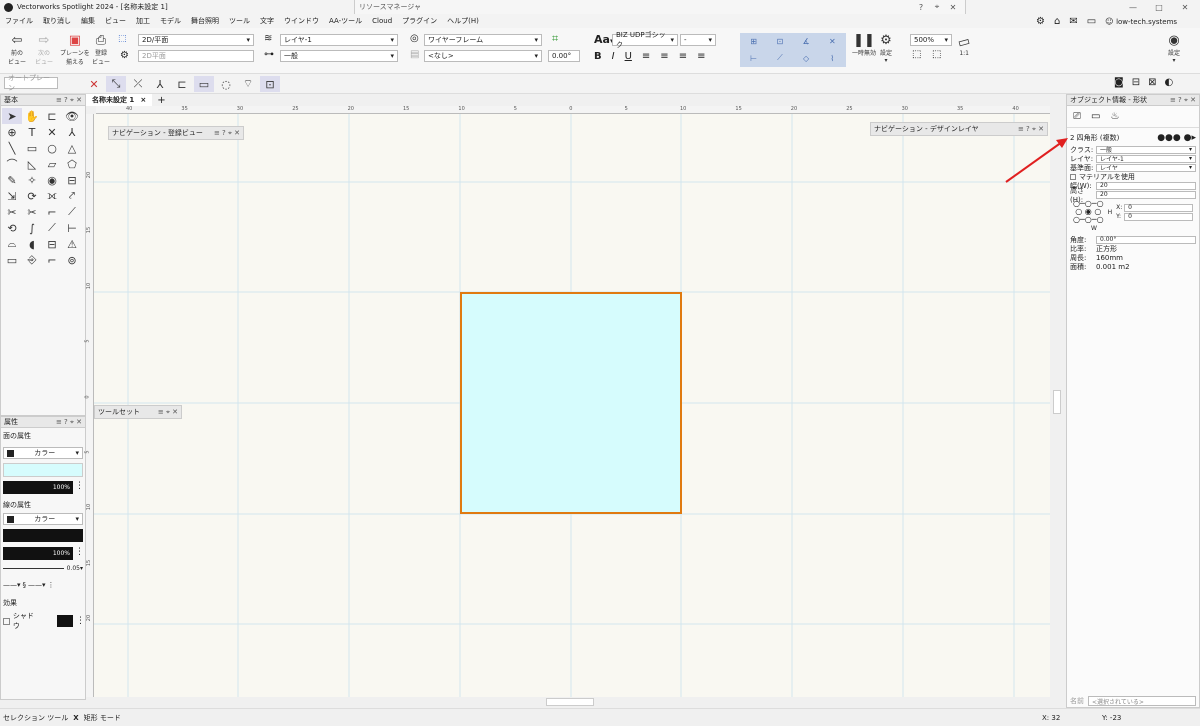  I want to click on scale-button: ▭ 1:1, so click(964, 45).